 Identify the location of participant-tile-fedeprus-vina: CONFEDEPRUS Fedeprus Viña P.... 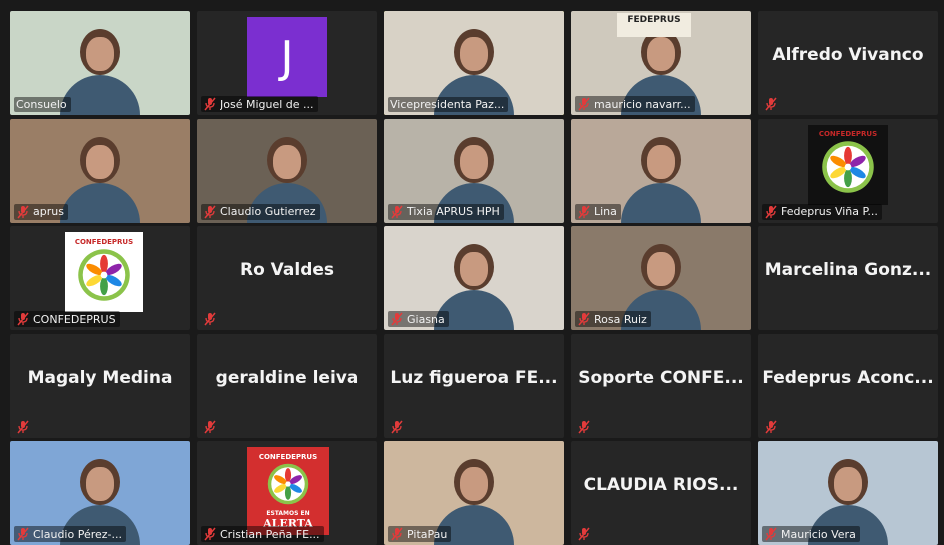
(848, 170).